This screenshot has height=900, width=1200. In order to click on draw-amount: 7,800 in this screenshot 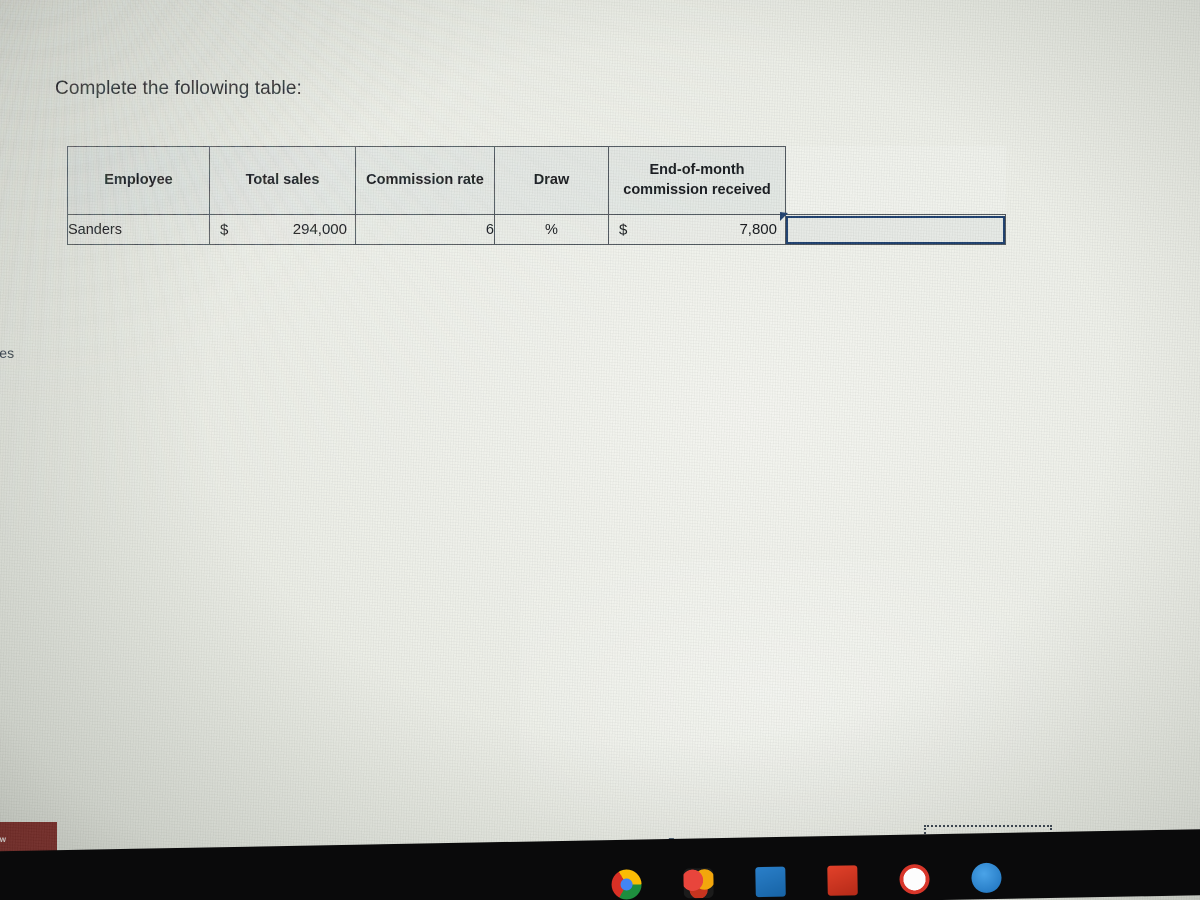, I will do `click(758, 229)`.